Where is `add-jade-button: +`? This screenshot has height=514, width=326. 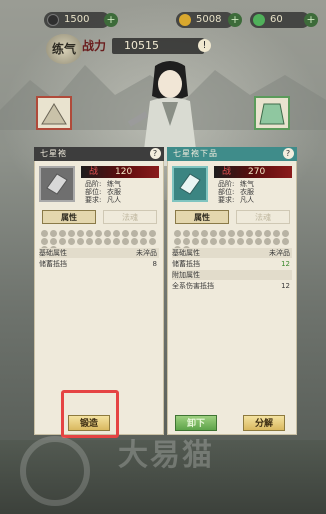 add-jade-button: + is located at coordinates (311, 20).